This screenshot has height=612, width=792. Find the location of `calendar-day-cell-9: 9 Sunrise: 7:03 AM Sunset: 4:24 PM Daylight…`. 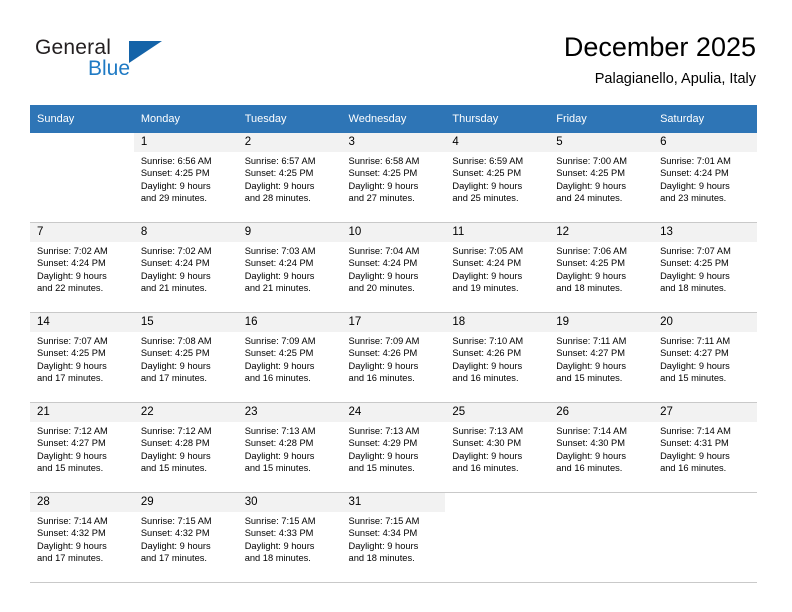

calendar-day-cell-9: 9 Sunrise: 7:03 AM Sunset: 4:24 PM Daylight… is located at coordinates (289, 267).